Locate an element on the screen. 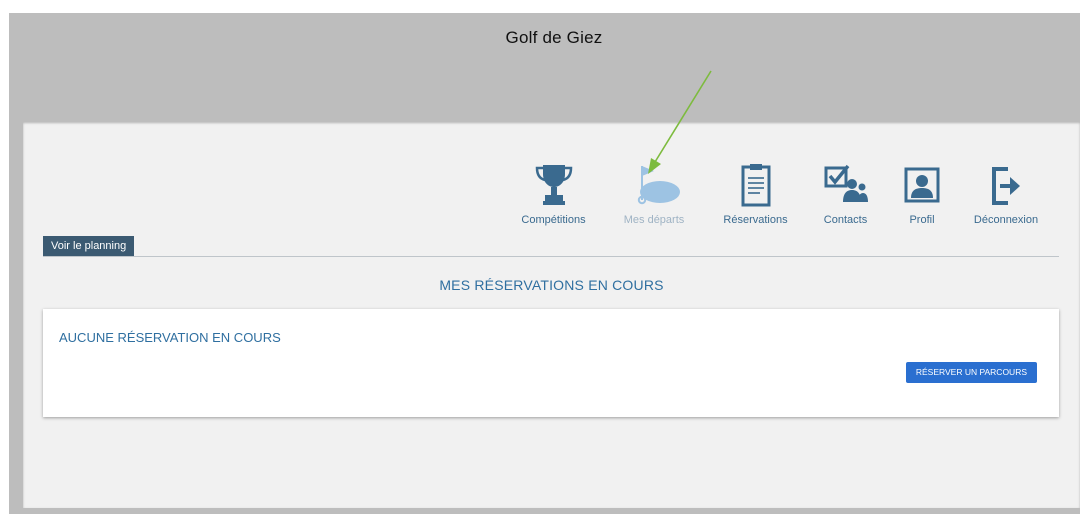 This screenshot has width=1080, height=514. nav-label: Mes départs is located at coordinates (654, 220).